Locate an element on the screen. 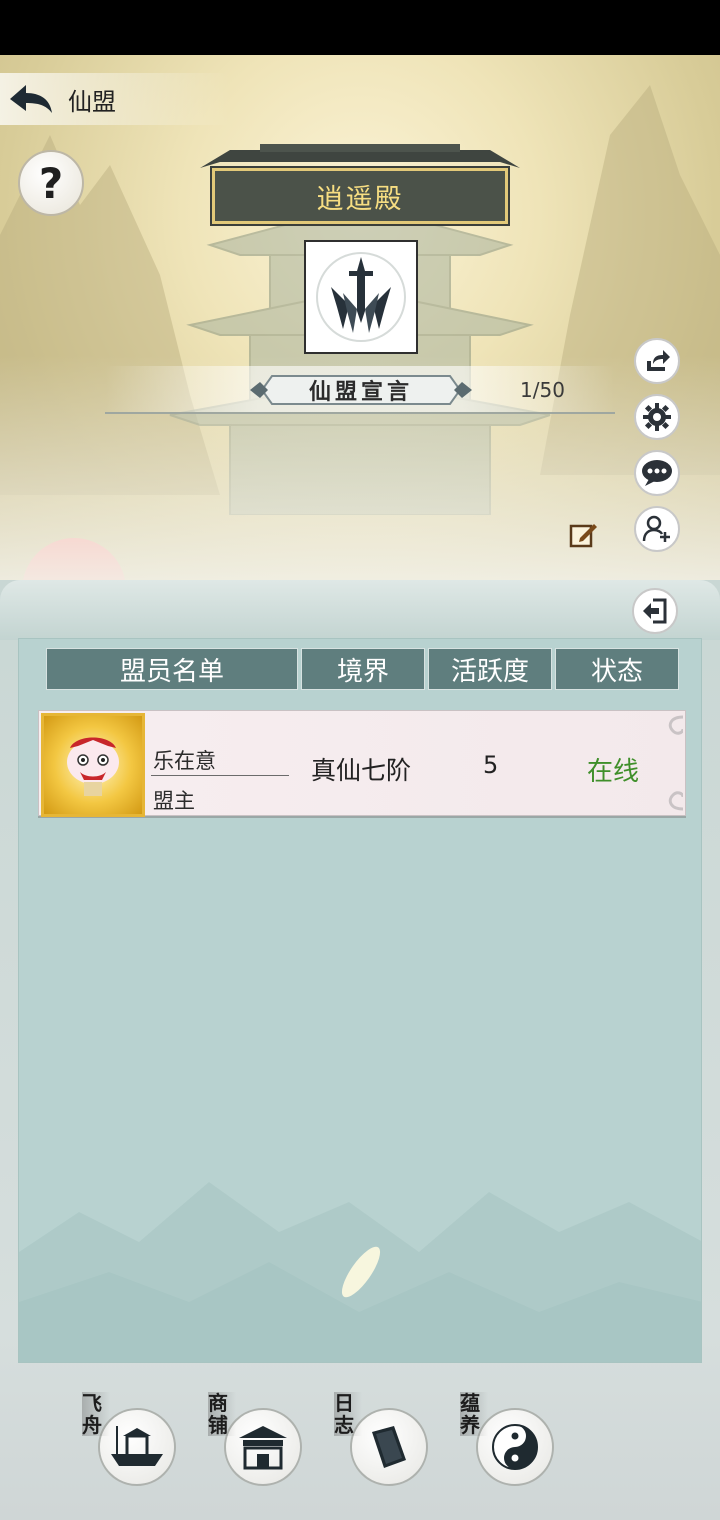  dock-button-shop: 商铺 is located at coordinates (256, 1445).